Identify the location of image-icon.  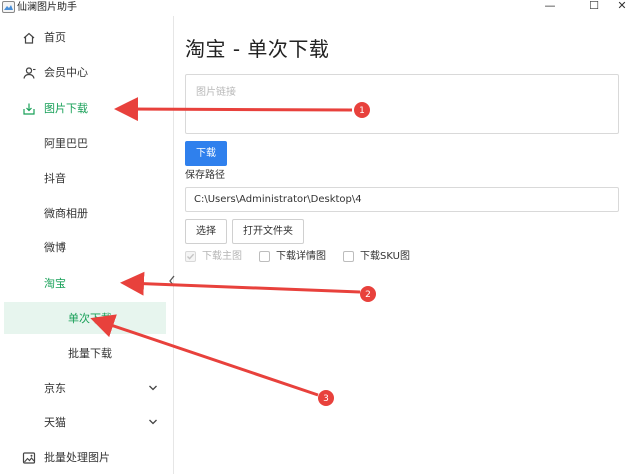
(29, 458).